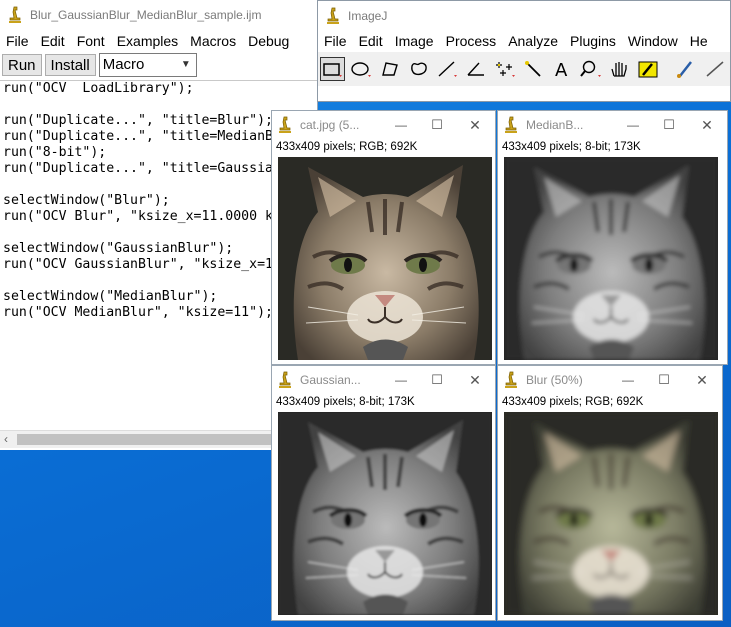 This screenshot has height=627, width=731. I want to click on macro-editor-titlebar: Blur_GaussianBlur_MedianBlur_sample.ijm, so click(158, 15).